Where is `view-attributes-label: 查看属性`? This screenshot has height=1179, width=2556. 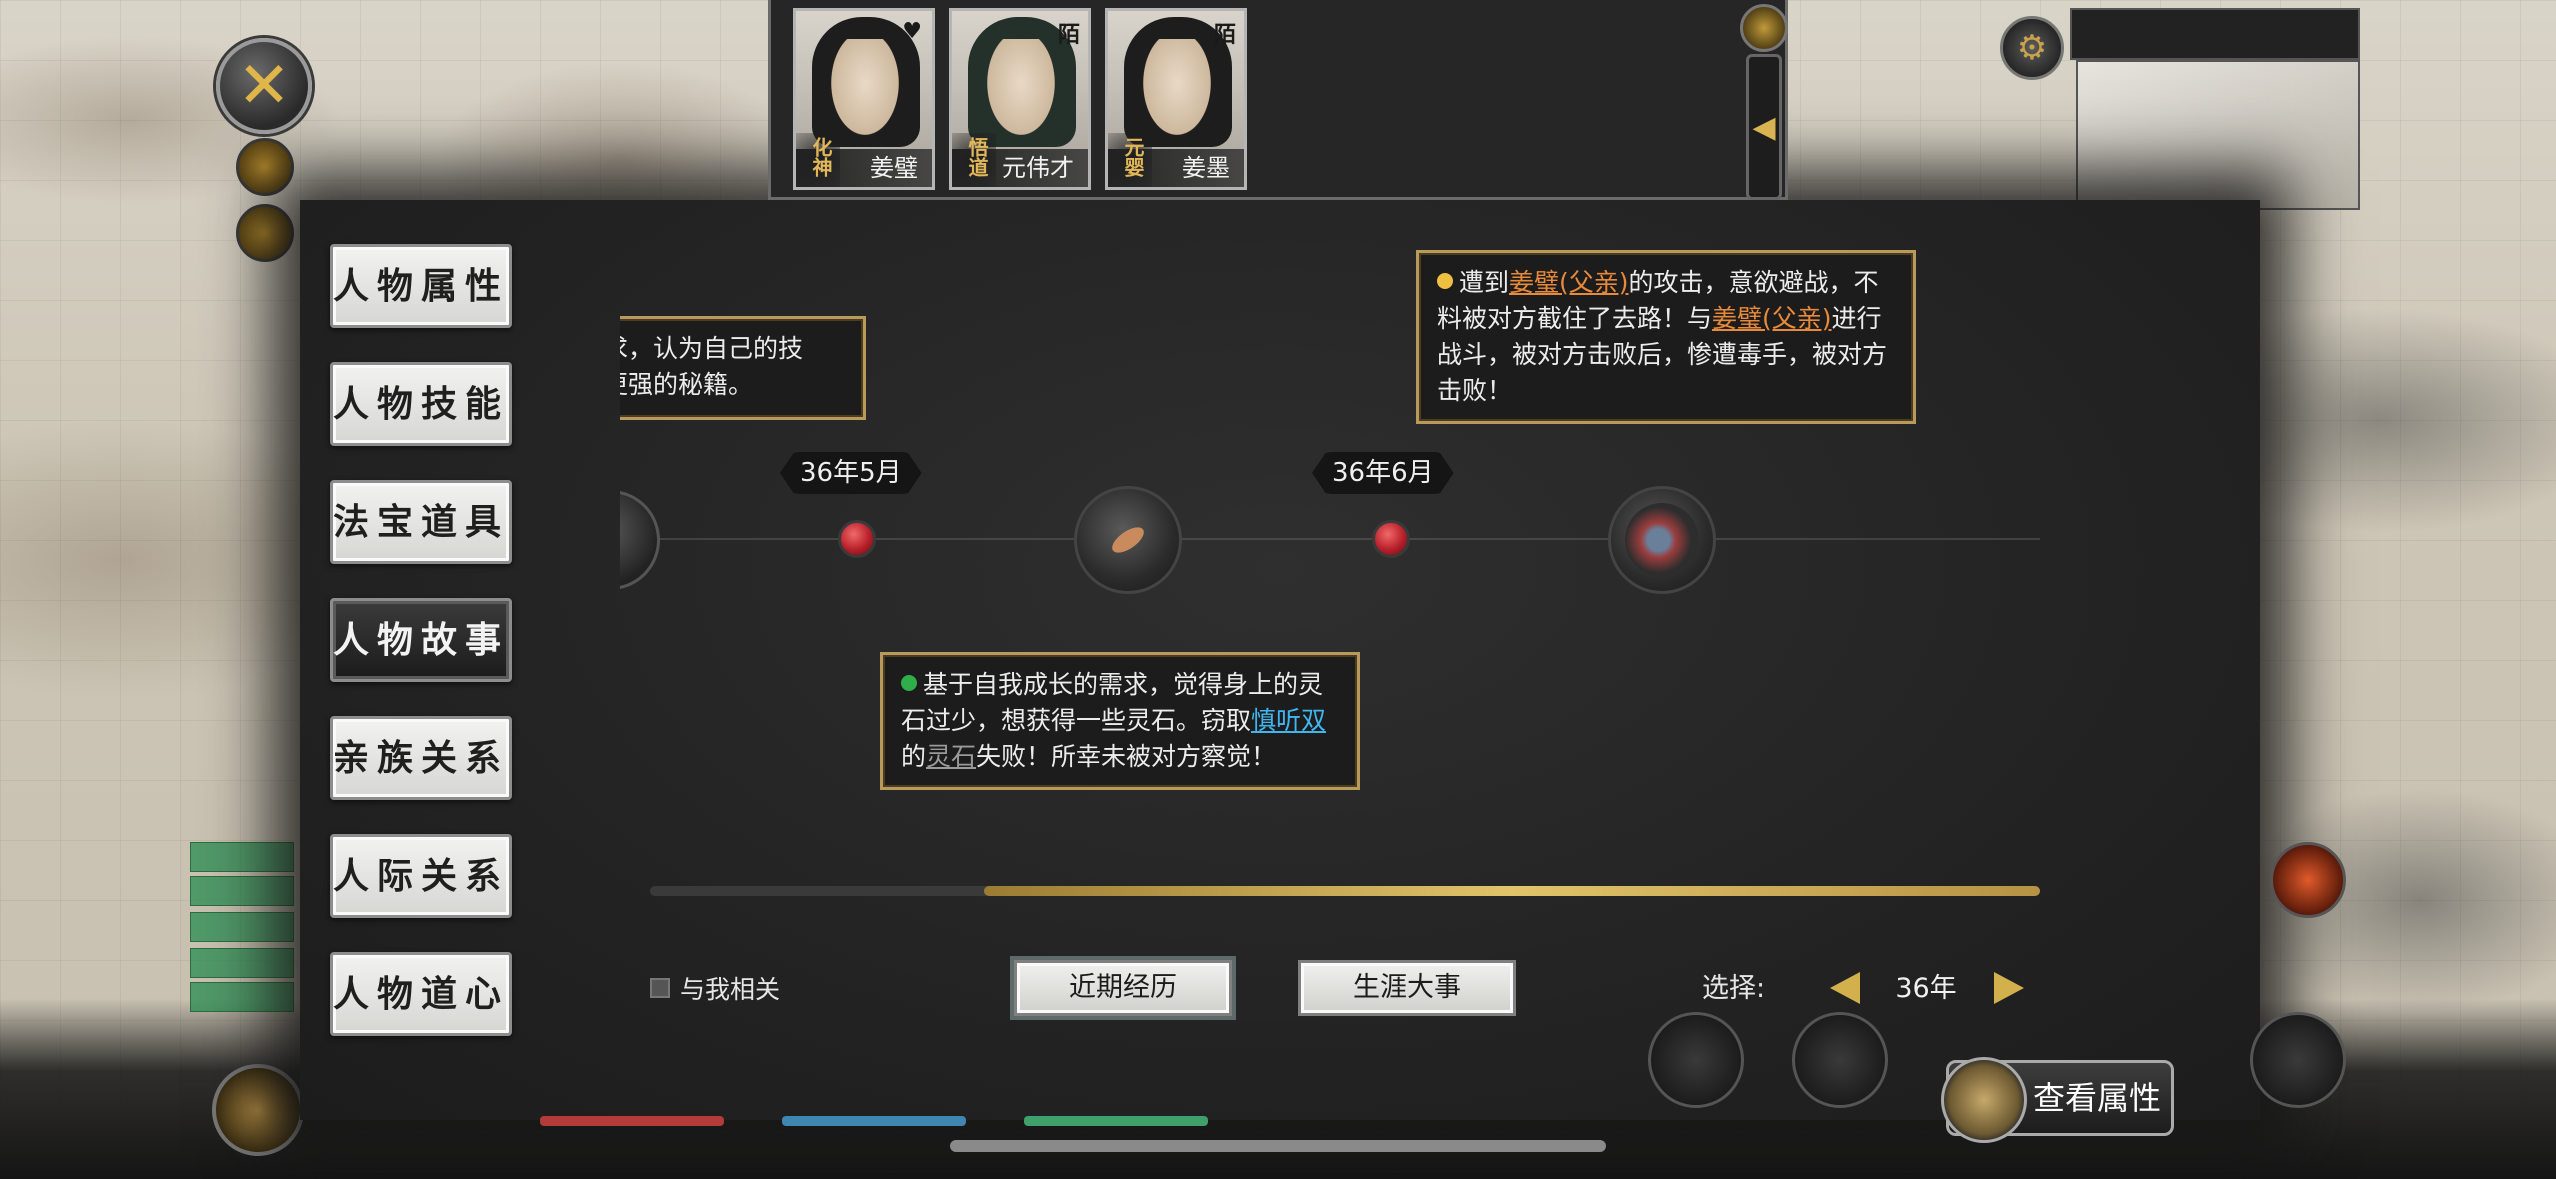
view-attributes-label: 查看属性 is located at coordinates (2097, 1098).